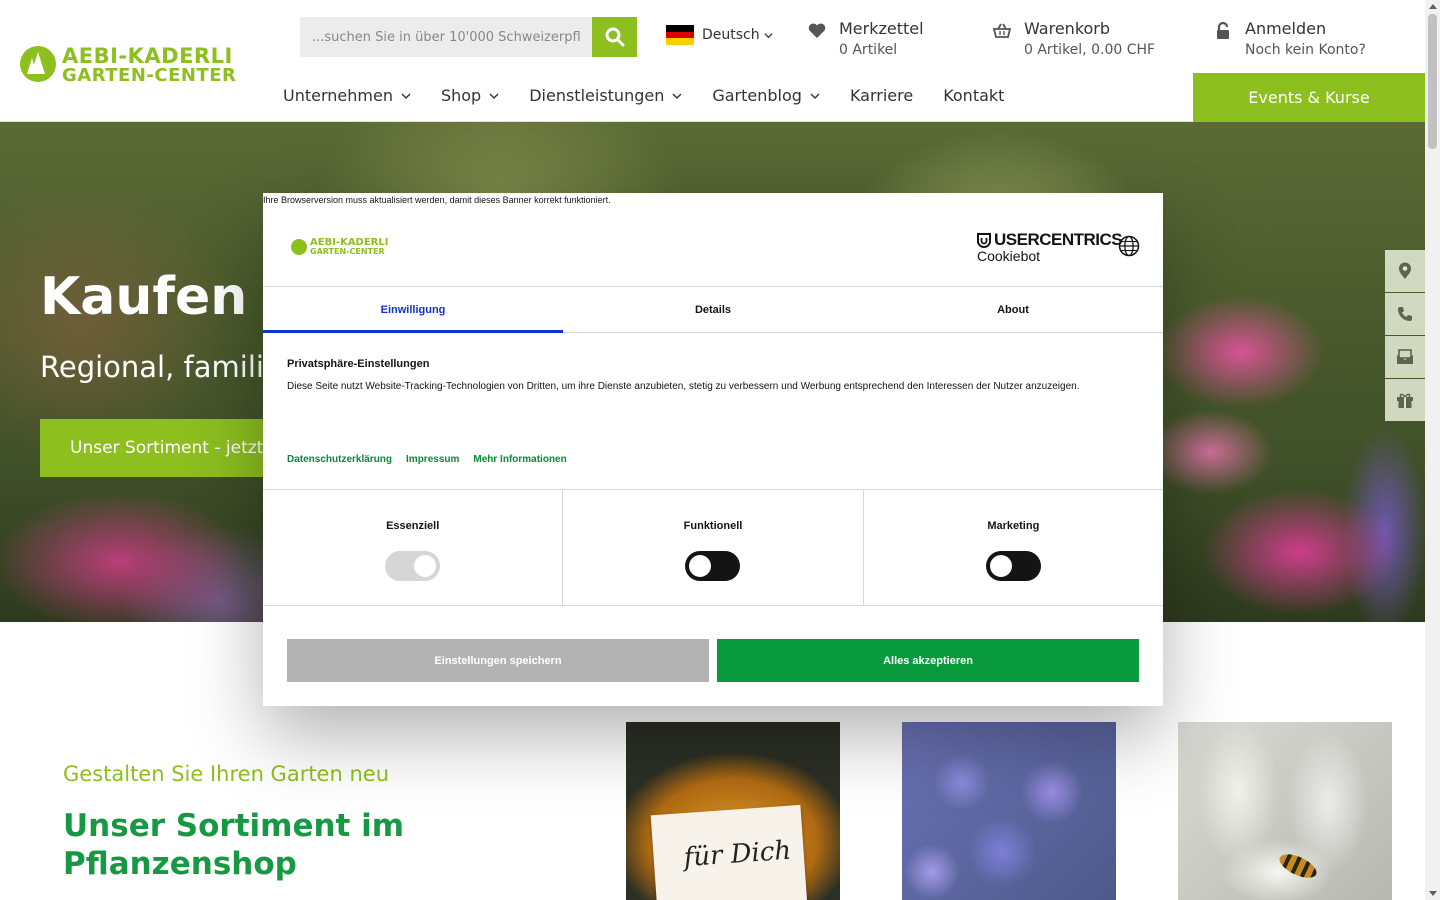 This screenshot has height=900, width=1440. I want to click on gift-icon, so click(1405, 400).